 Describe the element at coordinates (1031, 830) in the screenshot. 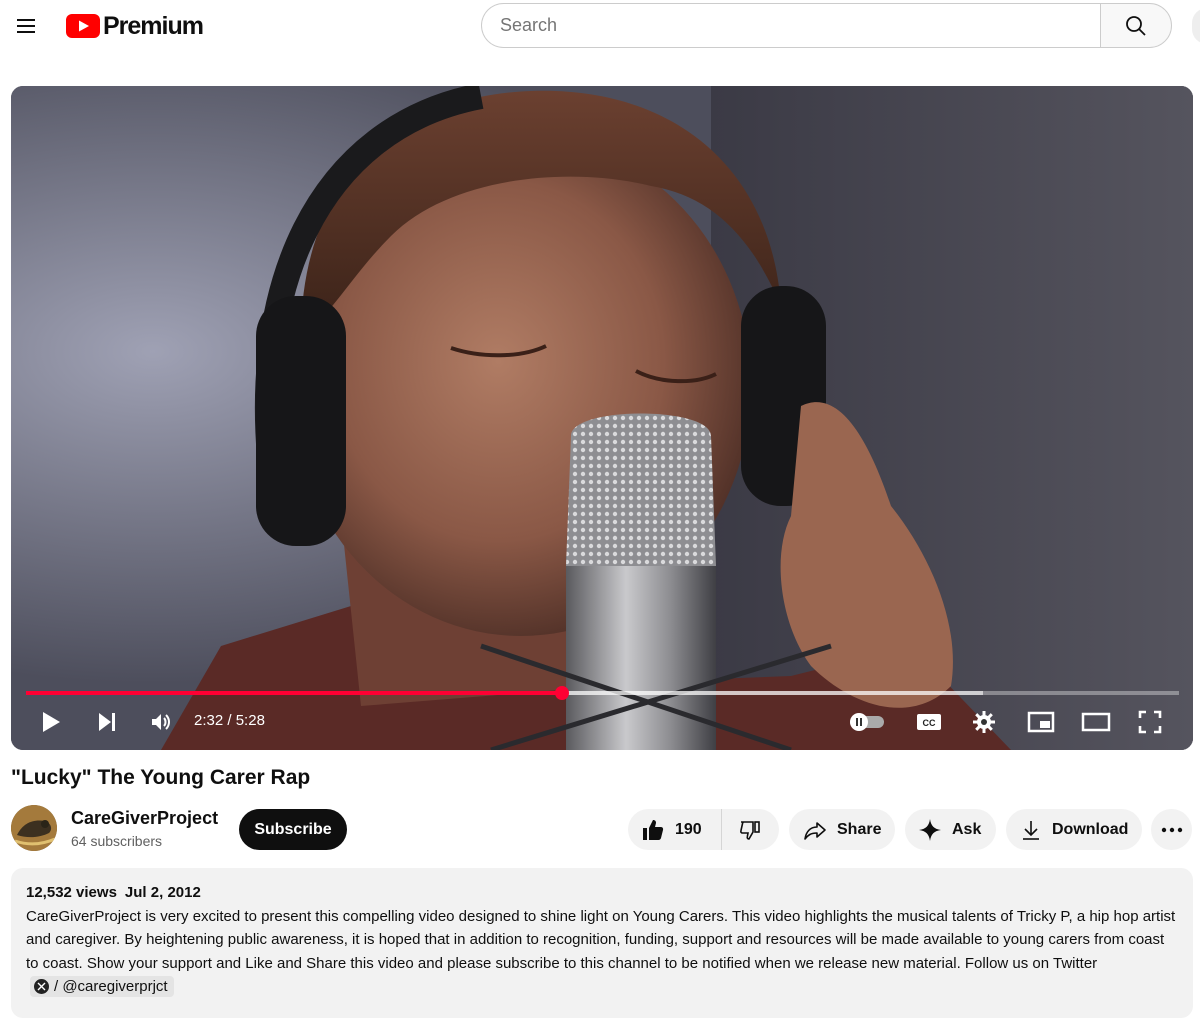

I see `download-icon` at that location.